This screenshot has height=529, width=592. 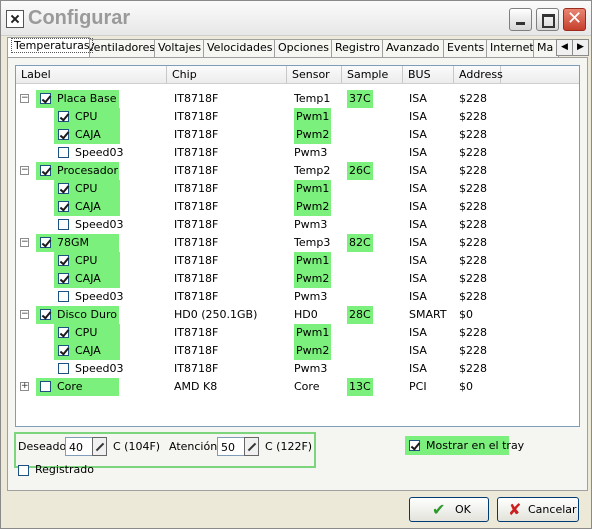 What do you see at coordinates (580, 47) in the screenshot?
I see `tab-scroll-right-icon: ▶` at bounding box center [580, 47].